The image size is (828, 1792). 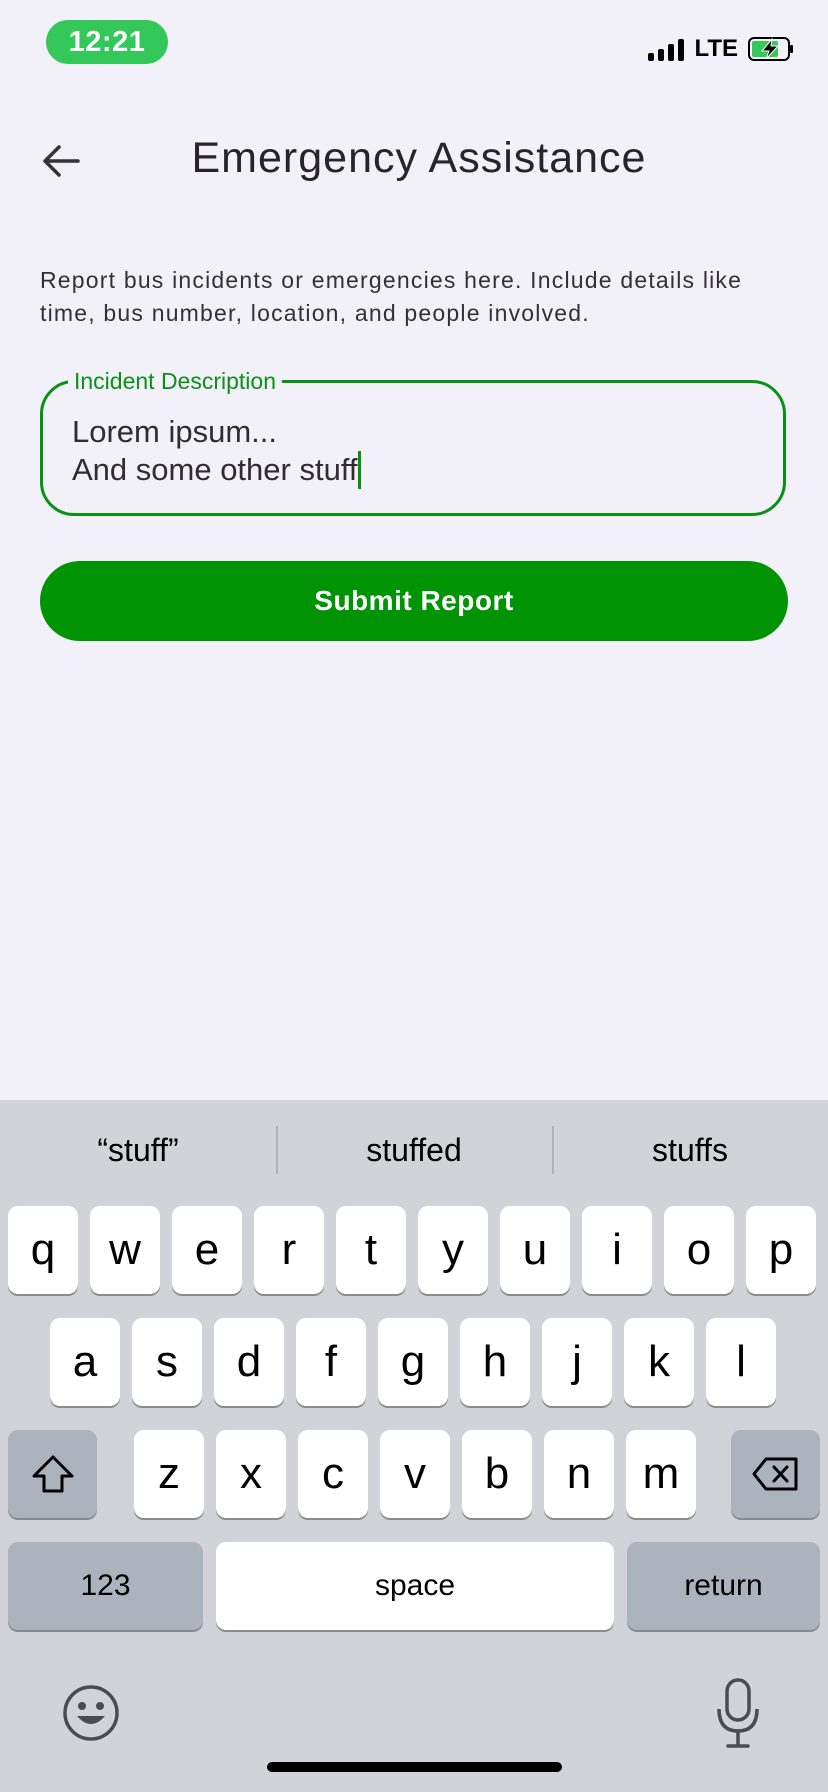 I want to click on emoji-button, so click(x=91, y=1713).